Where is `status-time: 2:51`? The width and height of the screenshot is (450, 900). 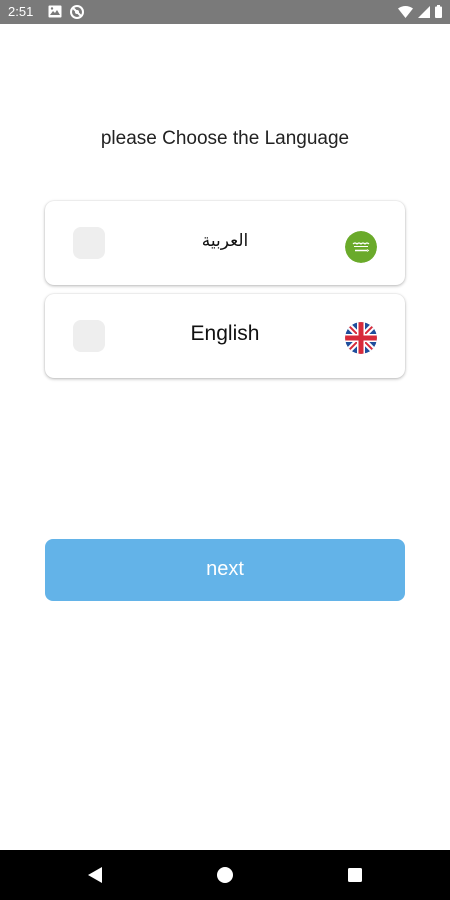 status-time: 2:51 is located at coordinates (21, 11).